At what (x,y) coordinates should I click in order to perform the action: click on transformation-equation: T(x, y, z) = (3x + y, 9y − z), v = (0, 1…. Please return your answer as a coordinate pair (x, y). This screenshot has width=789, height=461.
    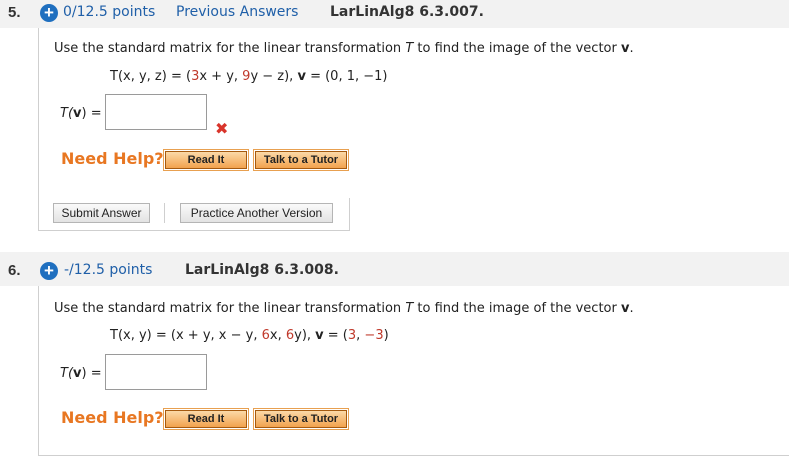
    Looking at the image, I should click on (249, 76).